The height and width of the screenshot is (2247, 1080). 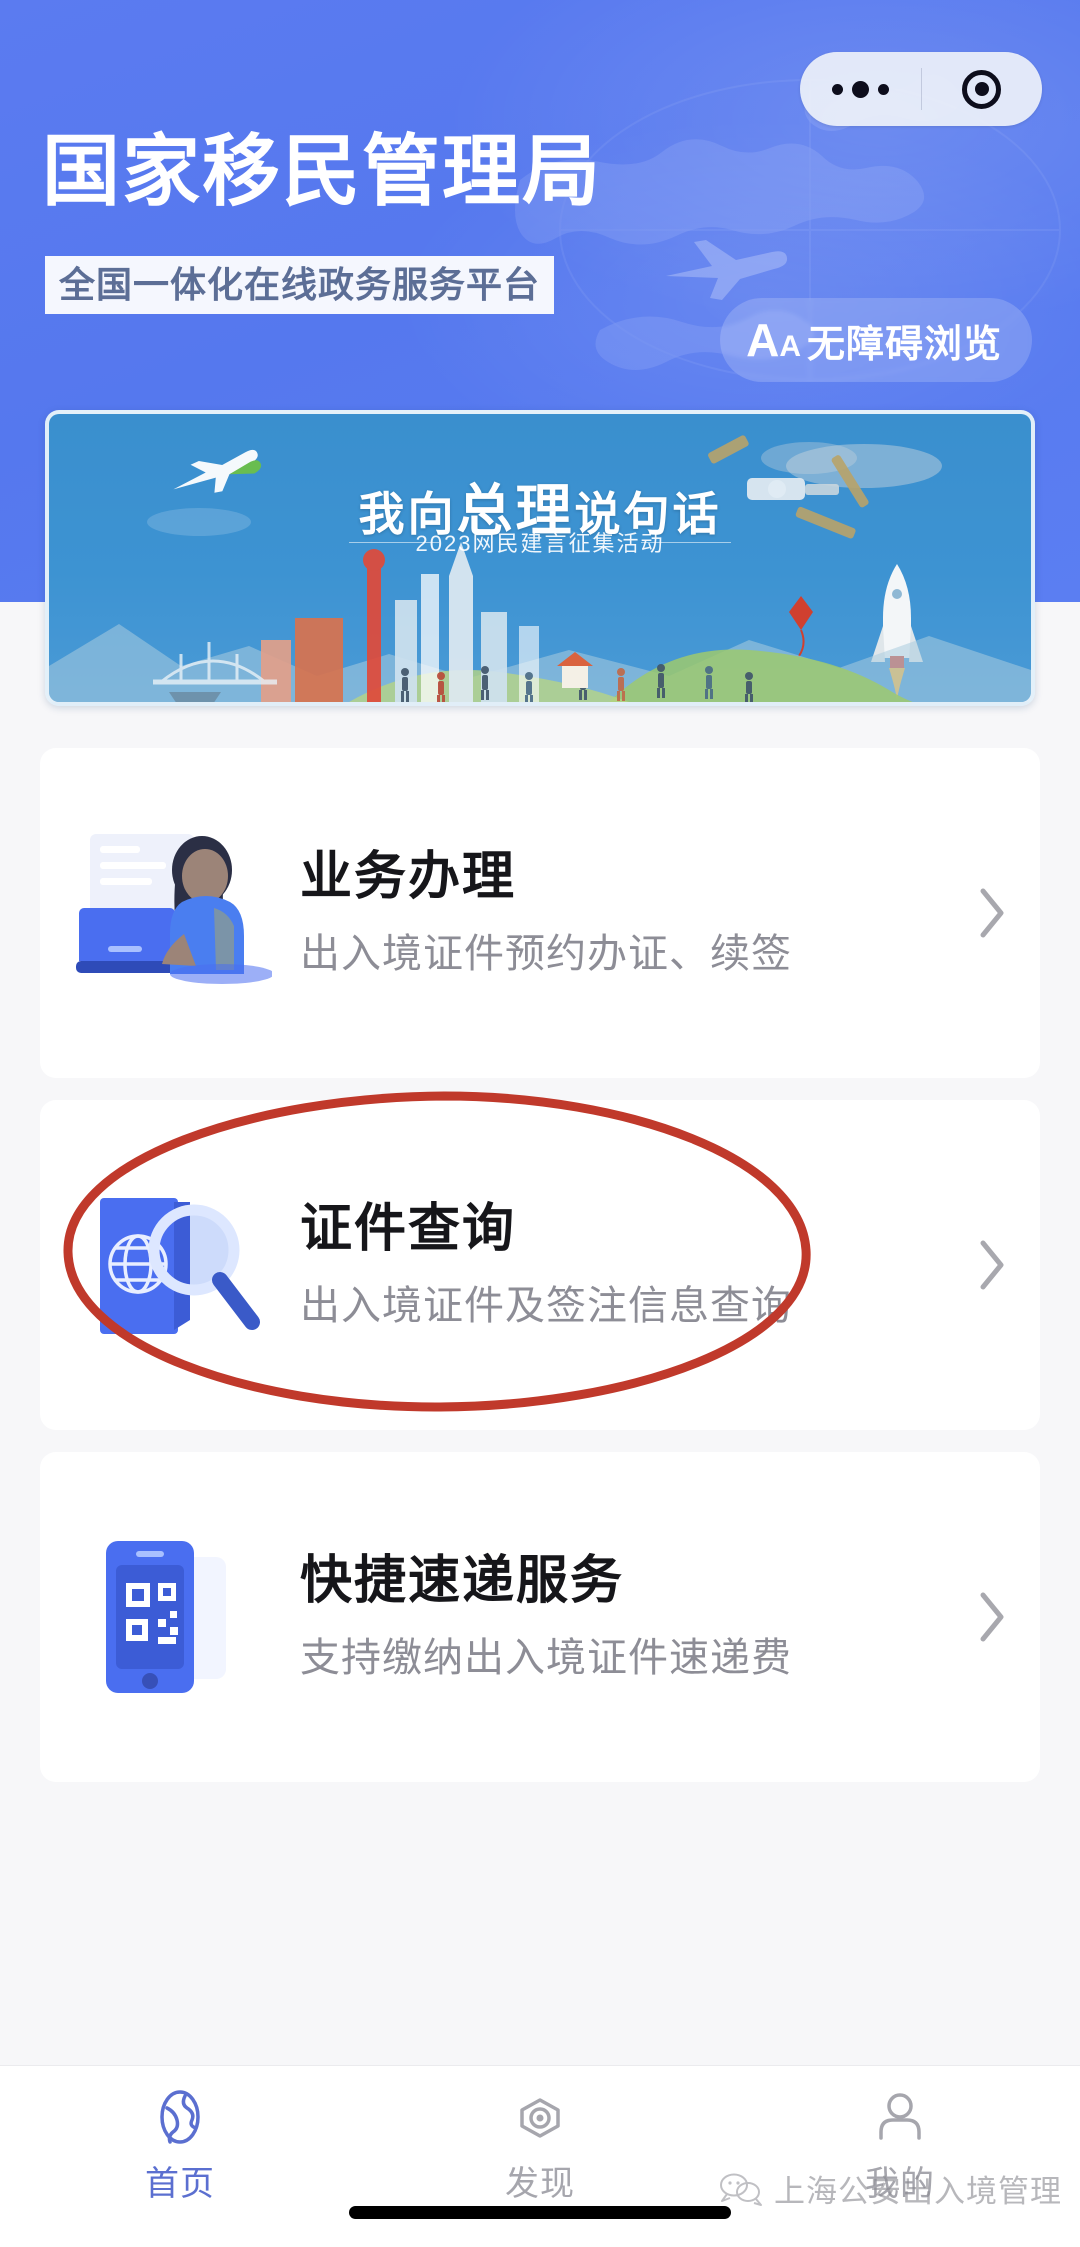 I want to click on accessibility-label: 无障碍浏览, so click(x=904, y=344).